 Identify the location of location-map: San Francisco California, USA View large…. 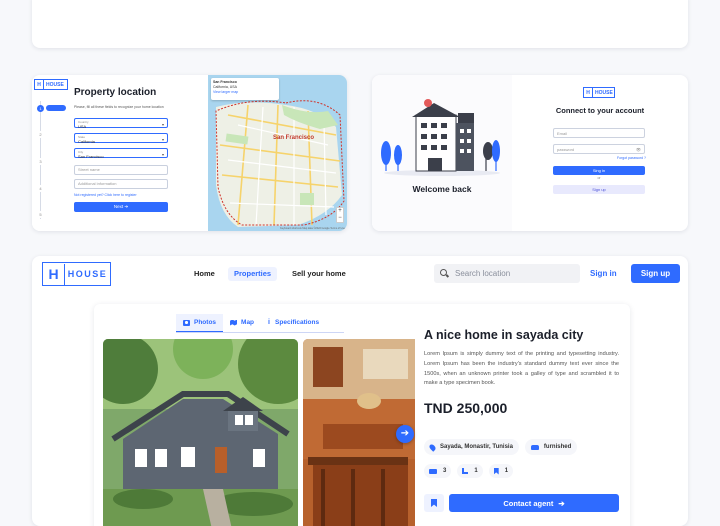
(277, 153).